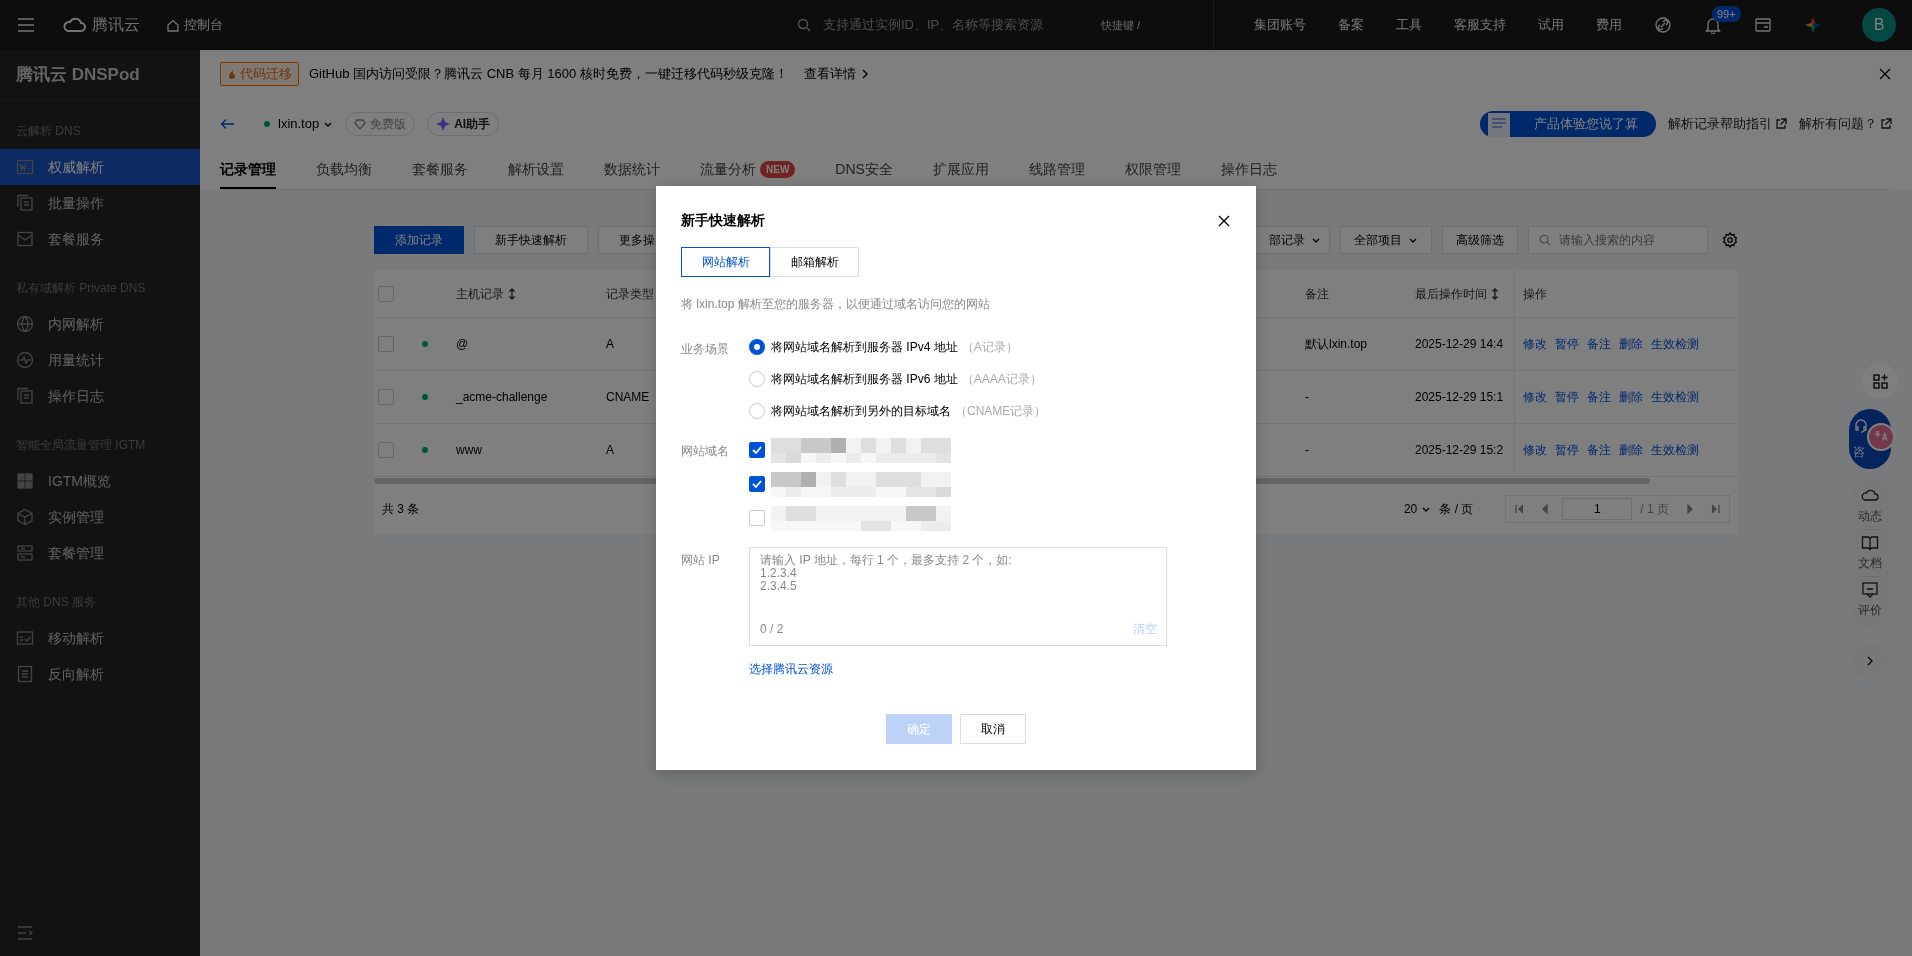  I want to click on sidebar-item: IGTM概览, so click(100, 481).